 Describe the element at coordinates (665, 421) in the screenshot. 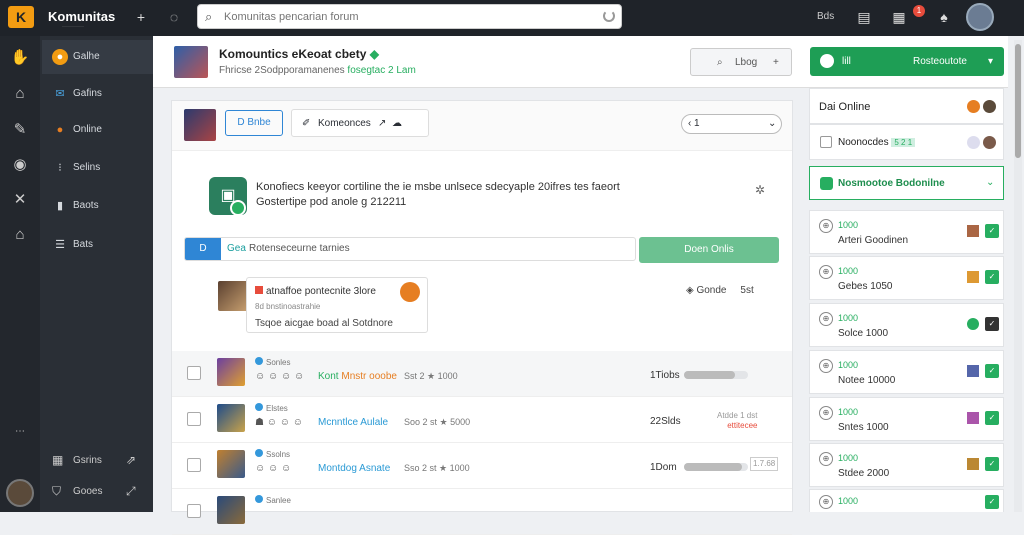

I see `row-count: 22Slds` at that location.